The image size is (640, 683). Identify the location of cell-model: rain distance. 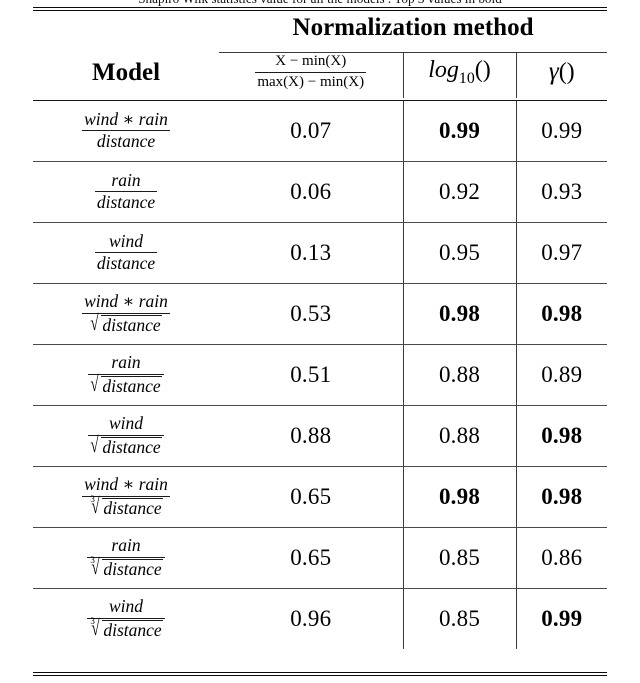
(126, 192).